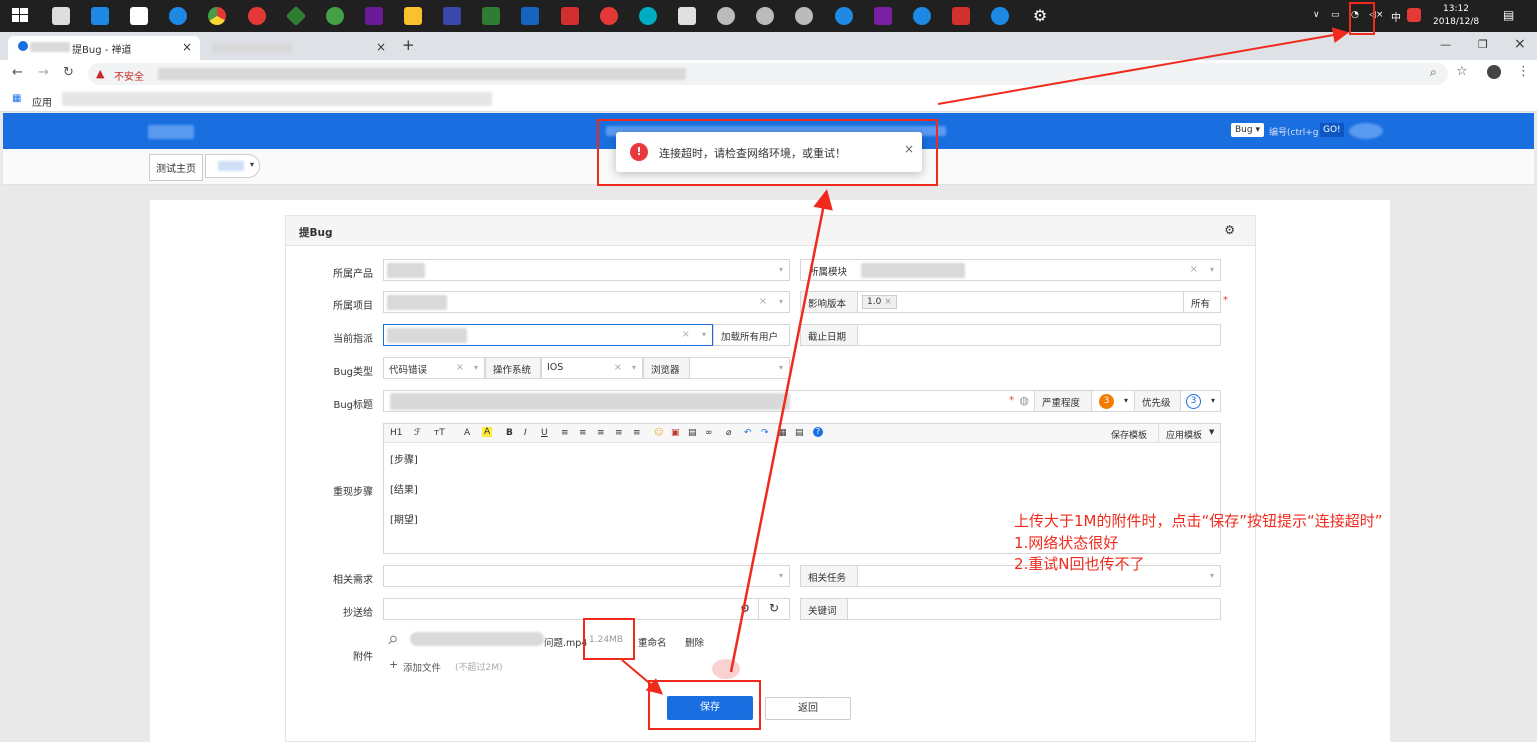 Image resolution: width=1537 pixels, height=742 pixels. Describe the element at coordinates (17, 72) in the screenshot. I see `back-icon: ←` at that location.